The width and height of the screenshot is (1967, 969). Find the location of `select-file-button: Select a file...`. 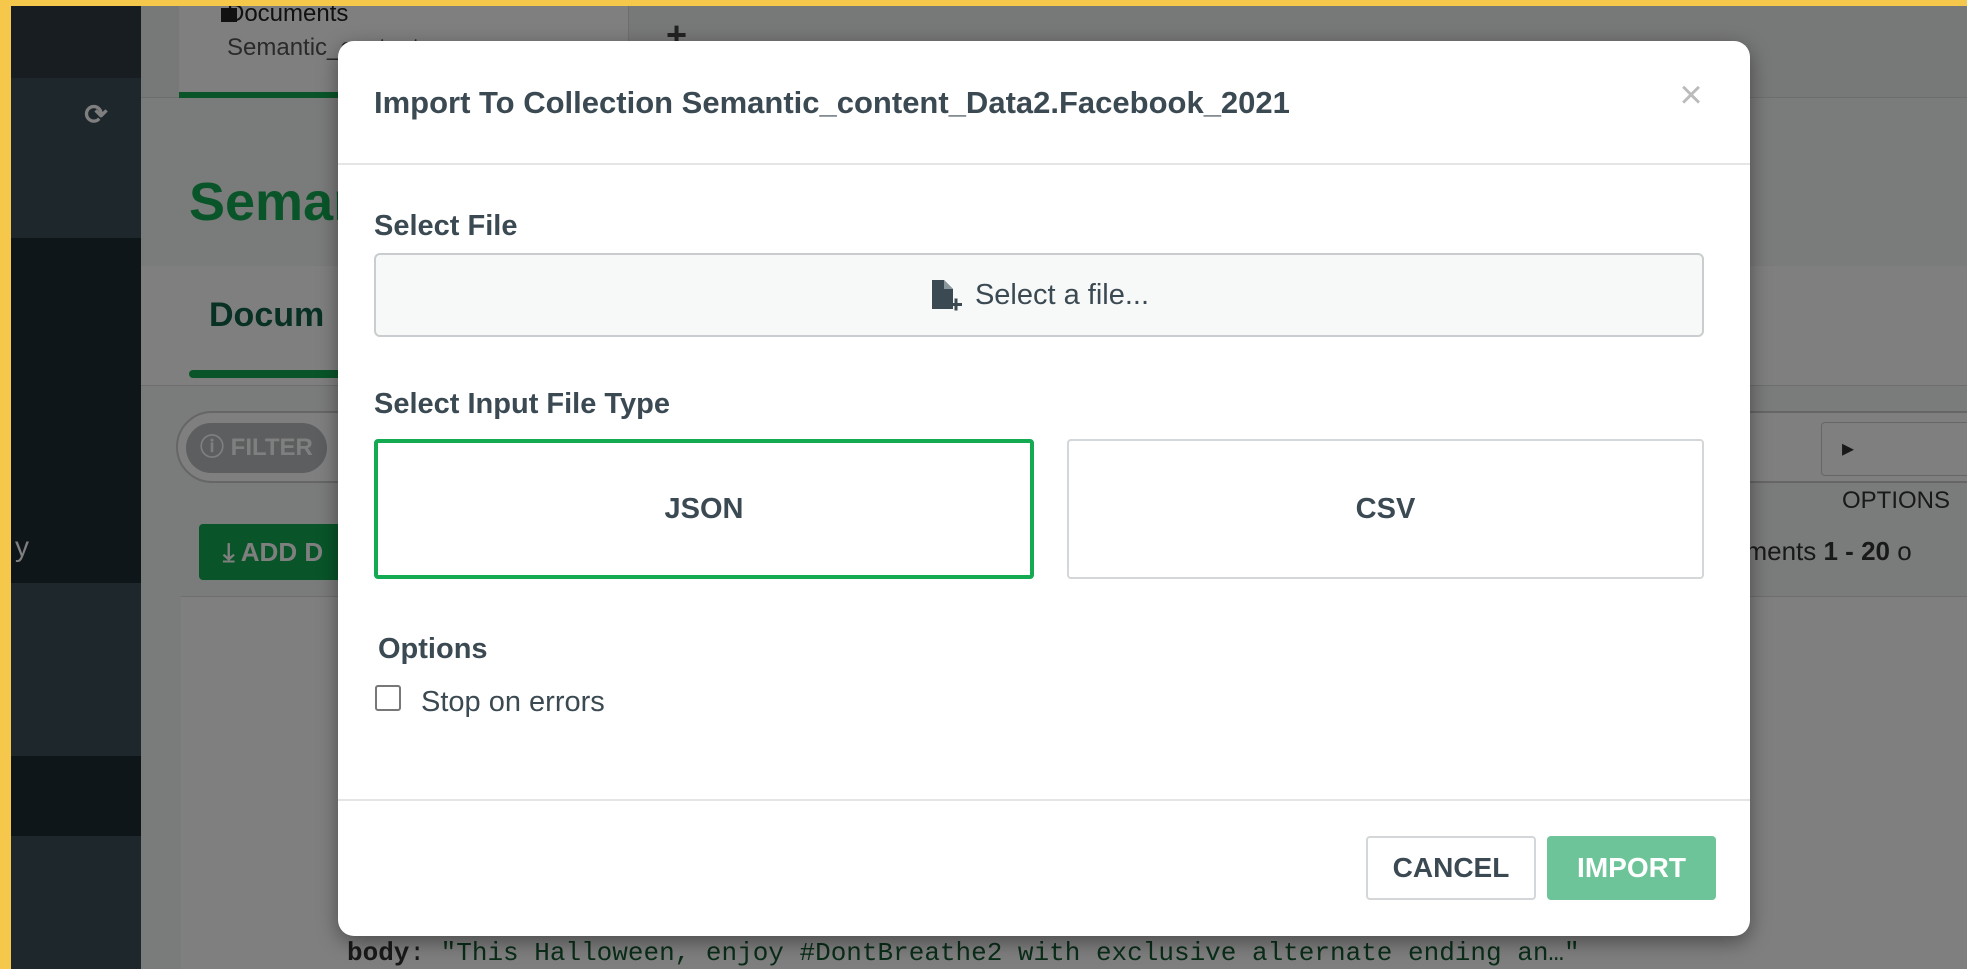

select-file-button: Select a file... is located at coordinates (1039, 295).